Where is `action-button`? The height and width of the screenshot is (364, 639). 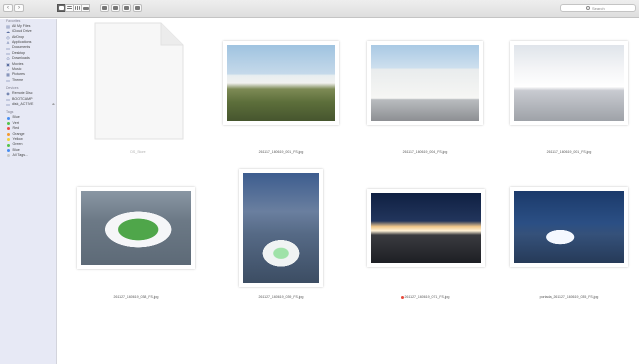 action-button is located at coordinates (115, 8).